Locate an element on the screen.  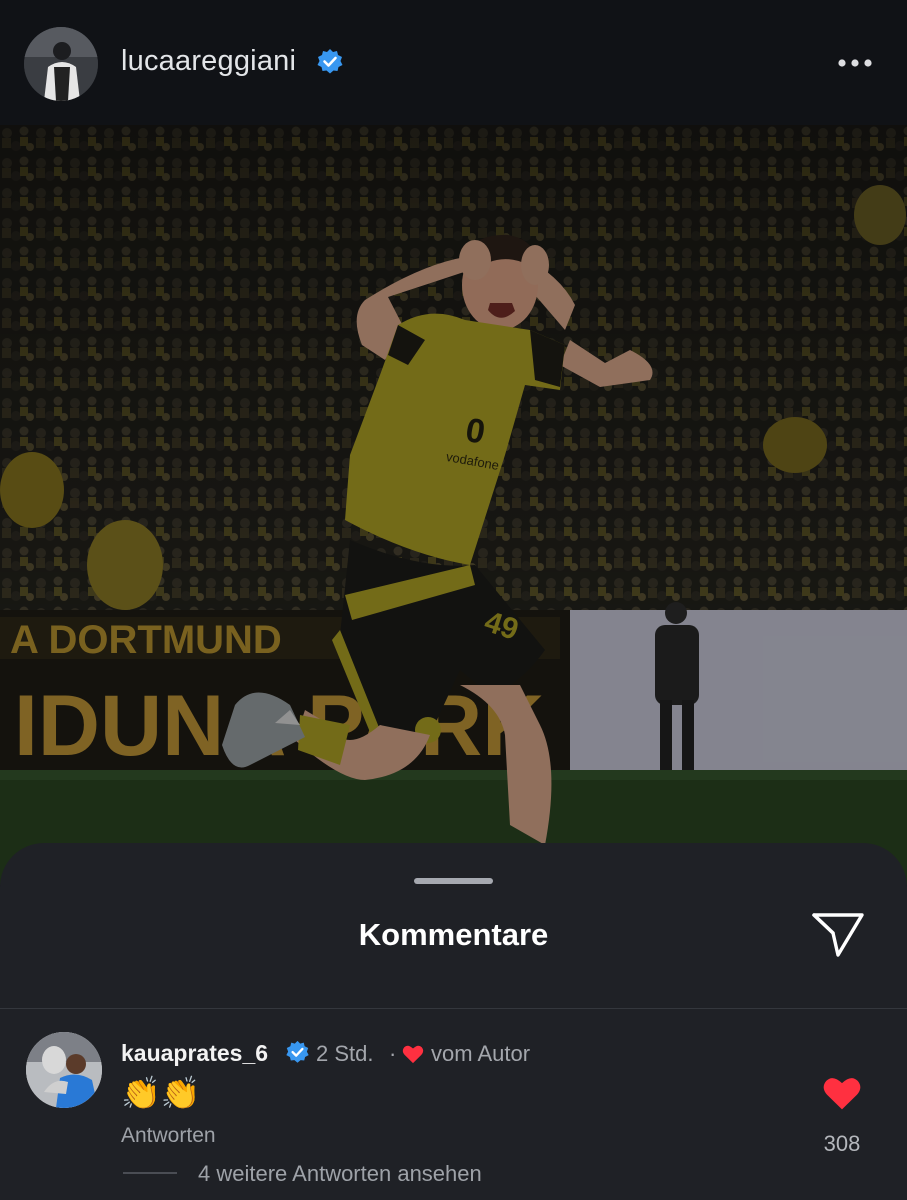
comment-text: 👏👏 is located at coordinates (161, 1093).